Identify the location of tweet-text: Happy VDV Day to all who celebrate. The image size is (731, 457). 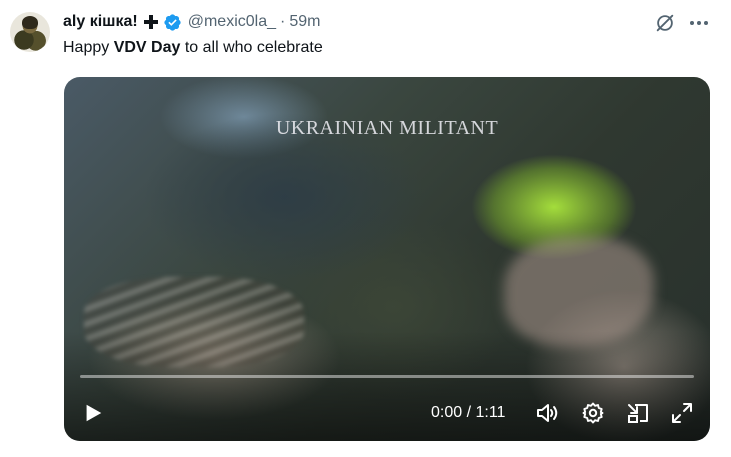
(193, 48).